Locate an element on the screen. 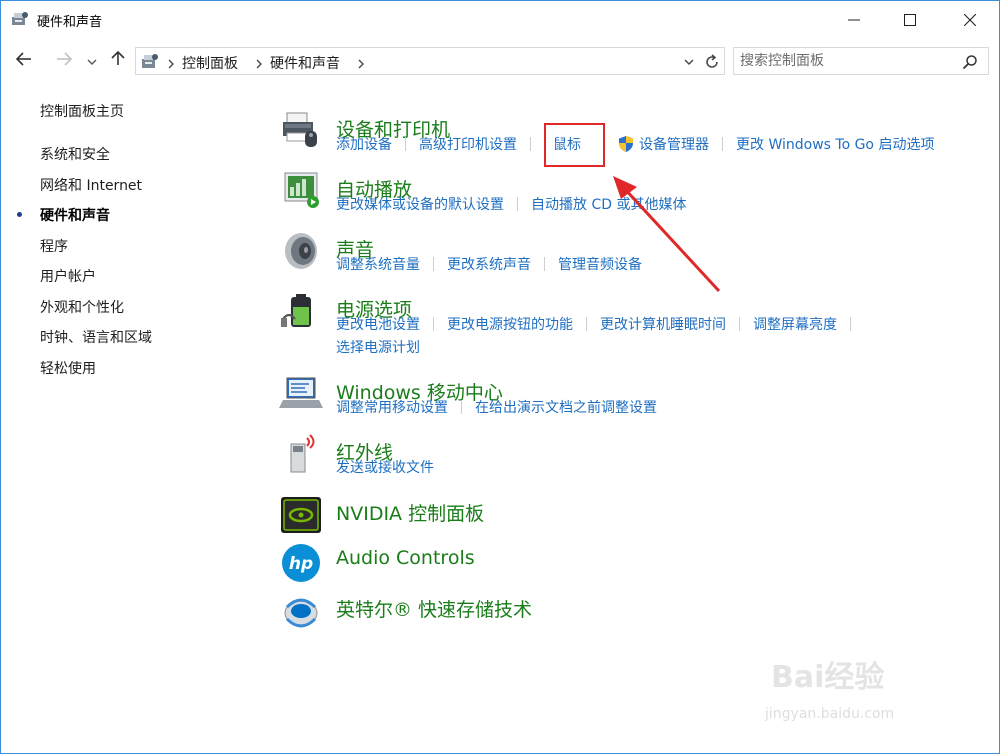 This screenshot has height=754, width=1000. battery-icon is located at coordinates (301, 311).